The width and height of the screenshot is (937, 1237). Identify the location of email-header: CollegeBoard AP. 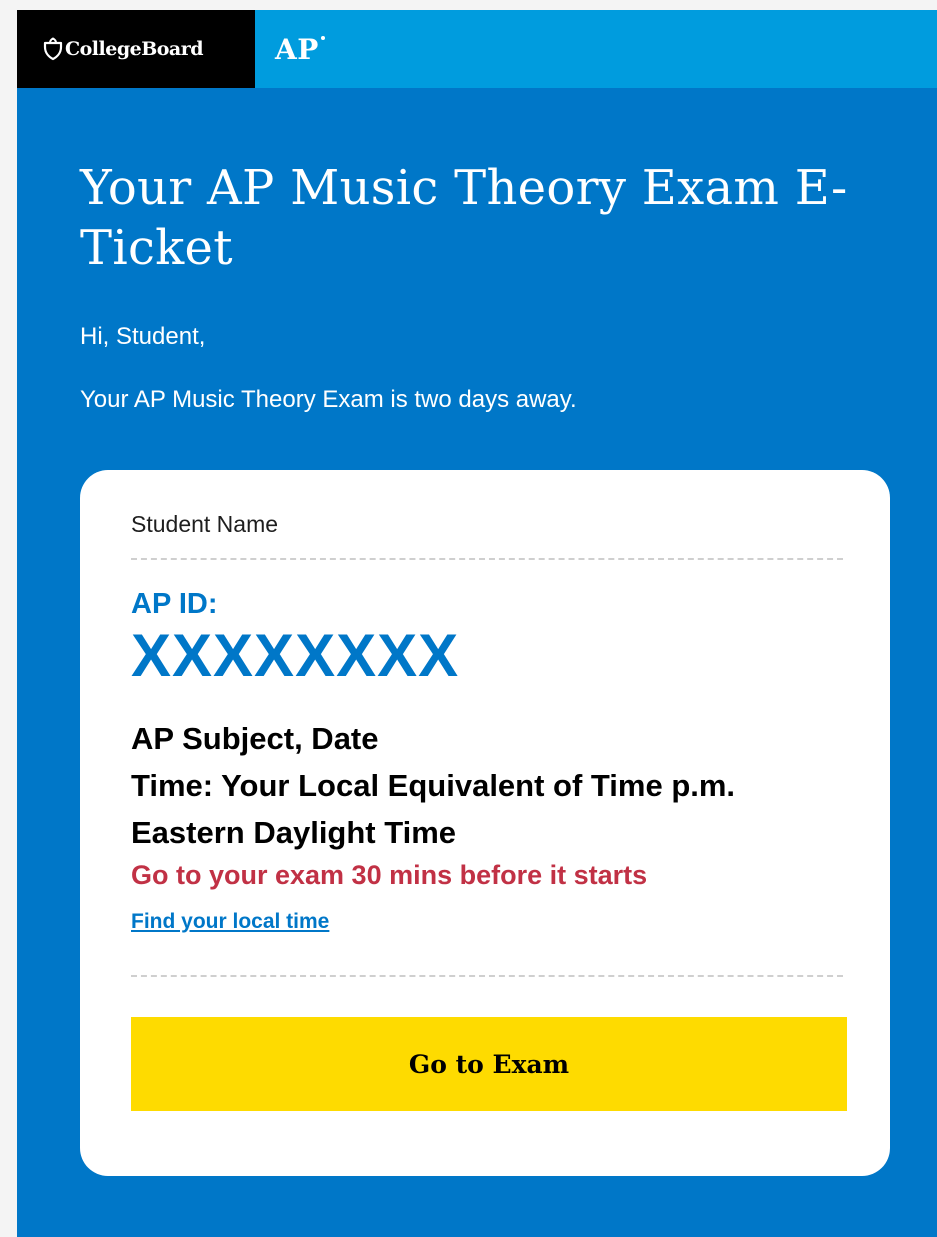
(477, 49).